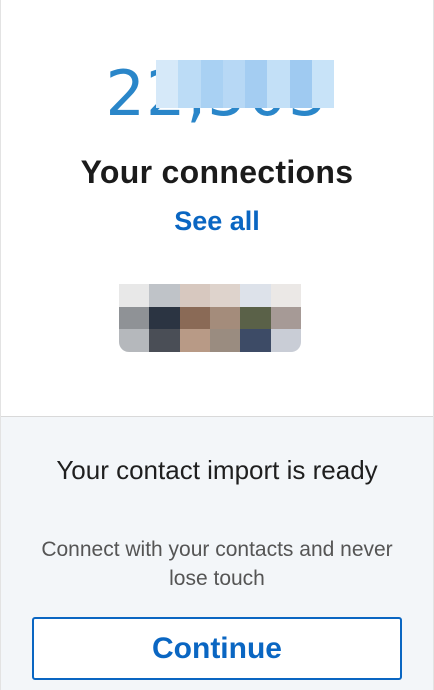  What do you see at coordinates (210, 318) in the screenshot?
I see `connection-avatars-redacted` at bounding box center [210, 318].